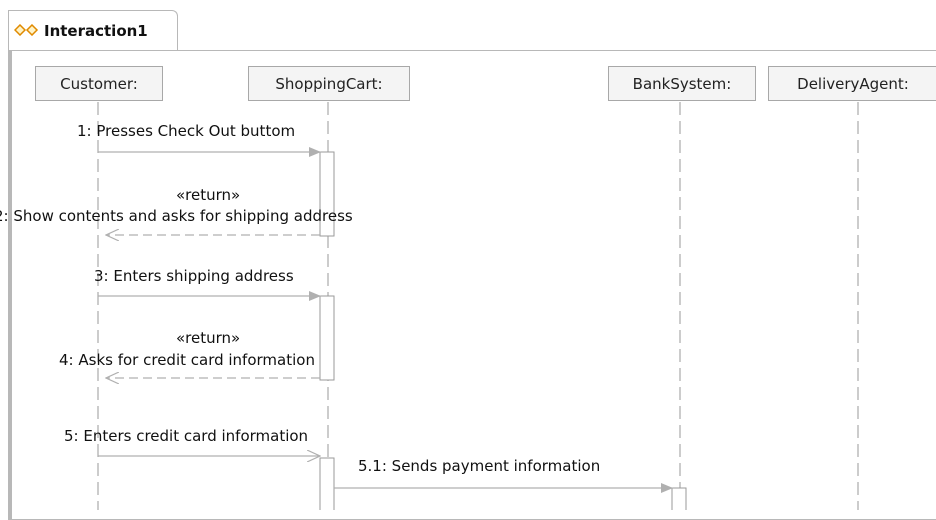 This screenshot has height=520, width=936. Describe the element at coordinates (186, 436) in the screenshot. I see `message-5-label: 5: Enters credit card information` at that location.